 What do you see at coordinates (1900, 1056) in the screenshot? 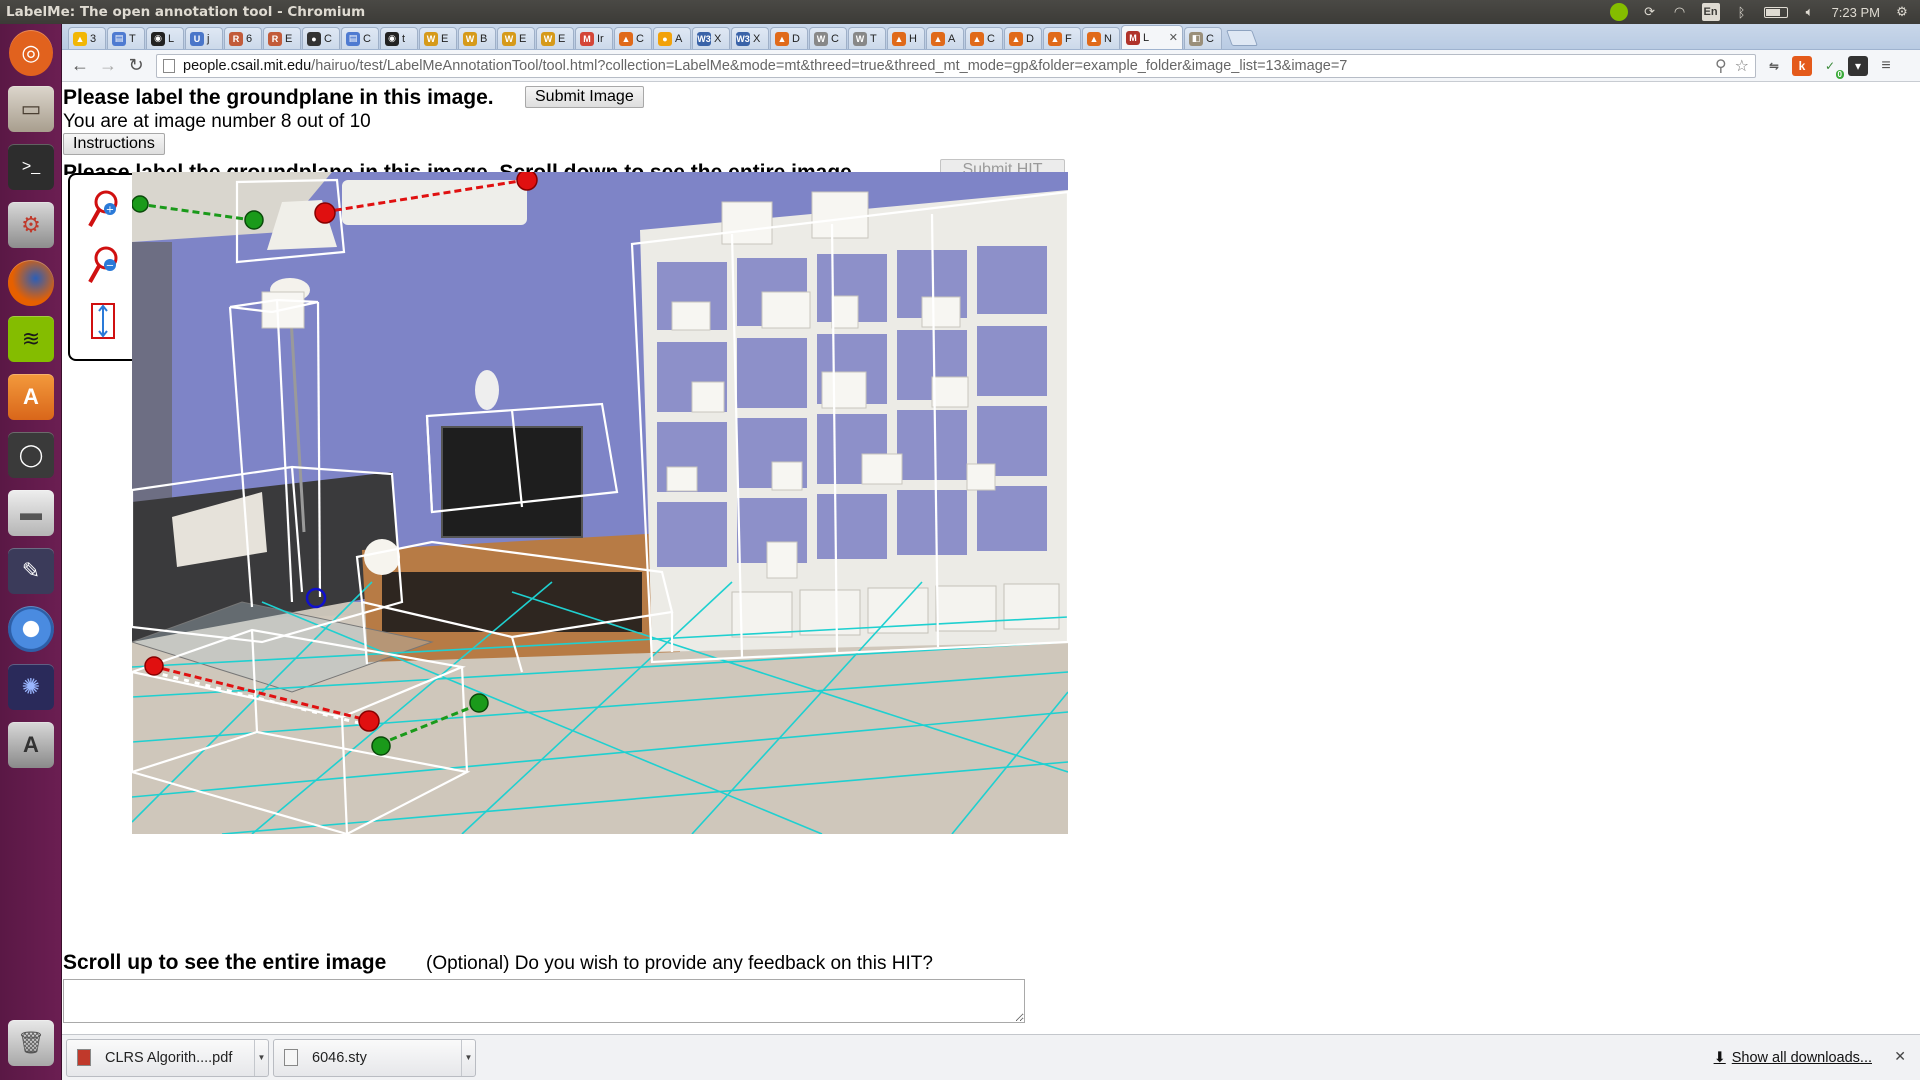
I see `close-icon: ✕` at bounding box center [1900, 1056].